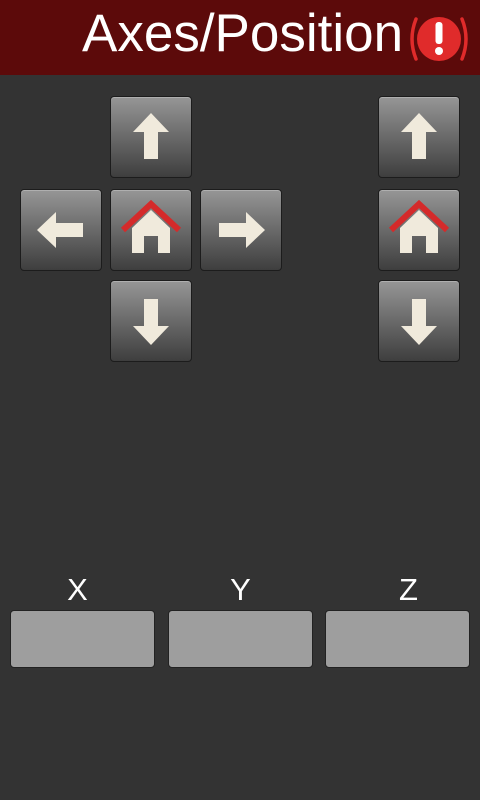 The height and width of the screenshot is (800, 480). What do you see at coordinates (82, 639) in the screenshot?
I see `x-position-field` at bounding box center [82, 639].